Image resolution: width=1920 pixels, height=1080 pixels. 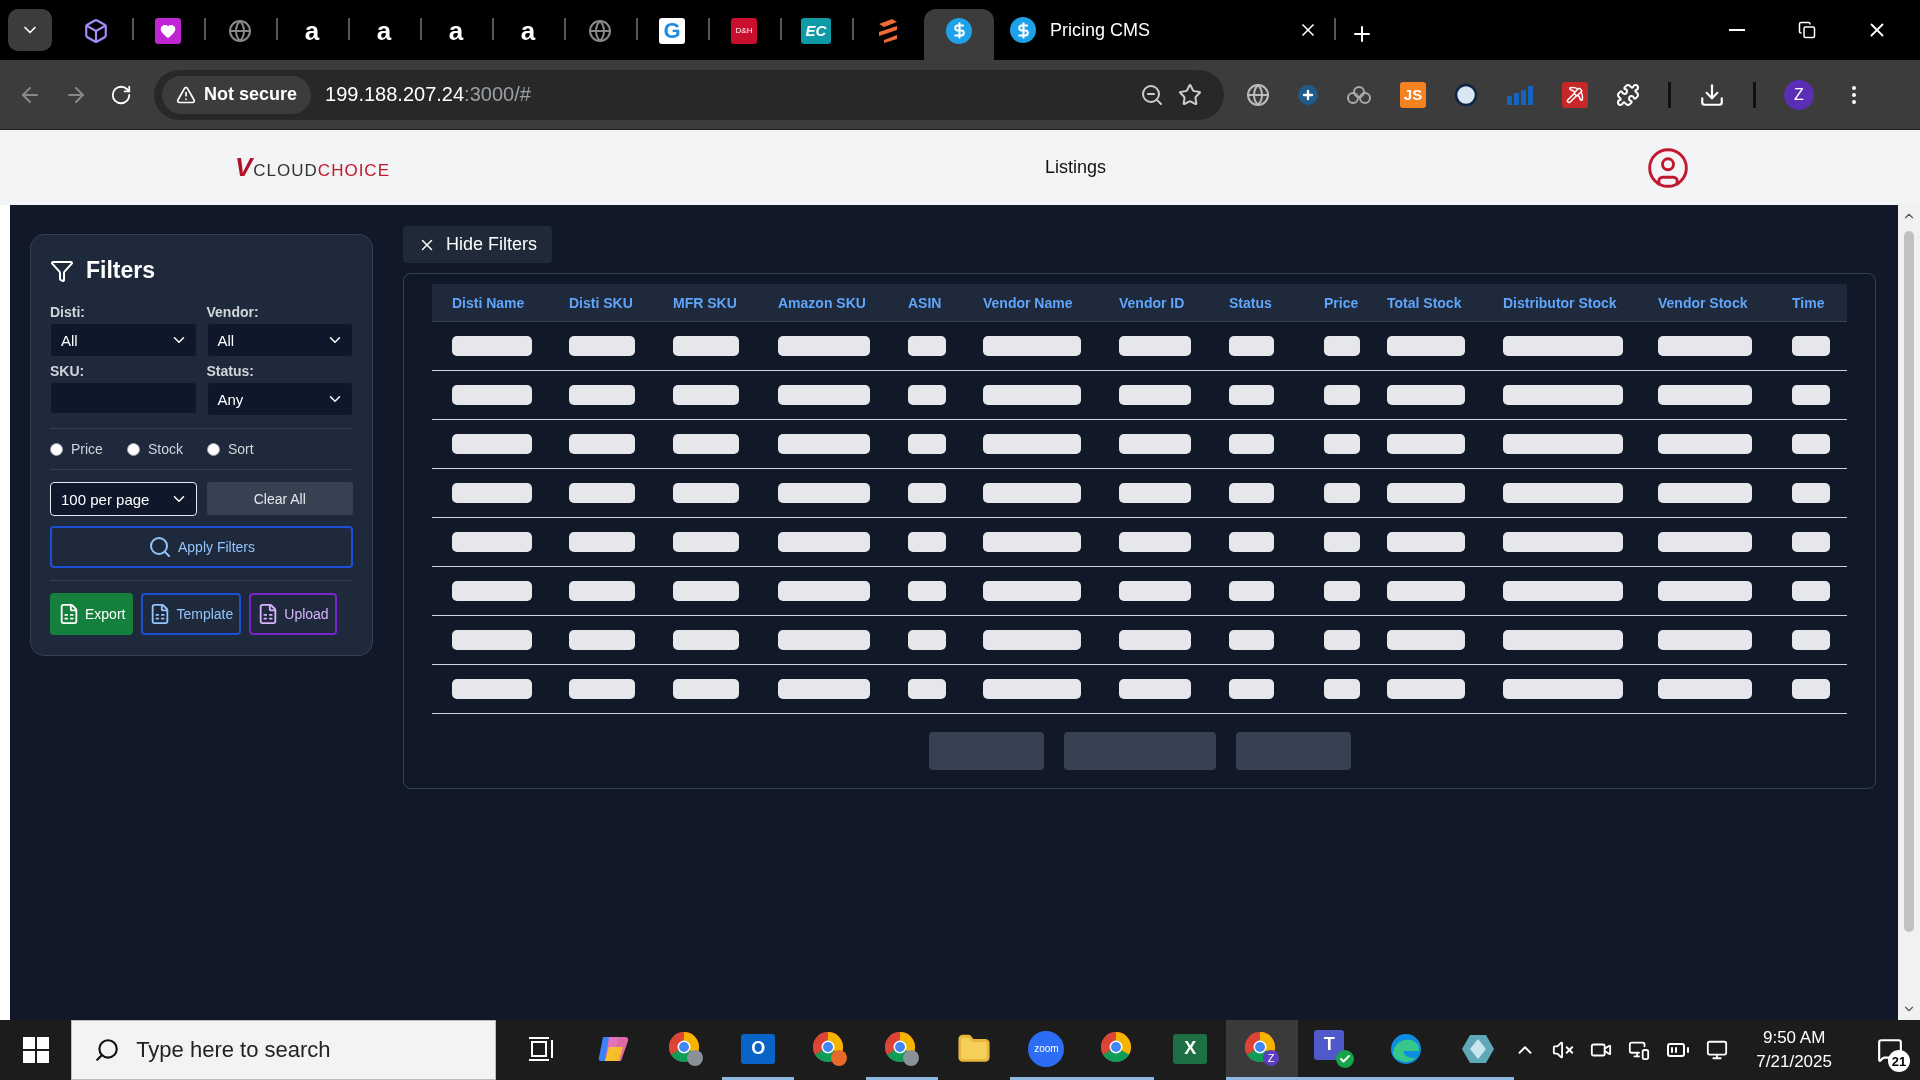 What do you see at coordinates (1164, 34) in the screenshot?
I see `browser-tab: Pricing CMS` at bounding box center [1164, 34].